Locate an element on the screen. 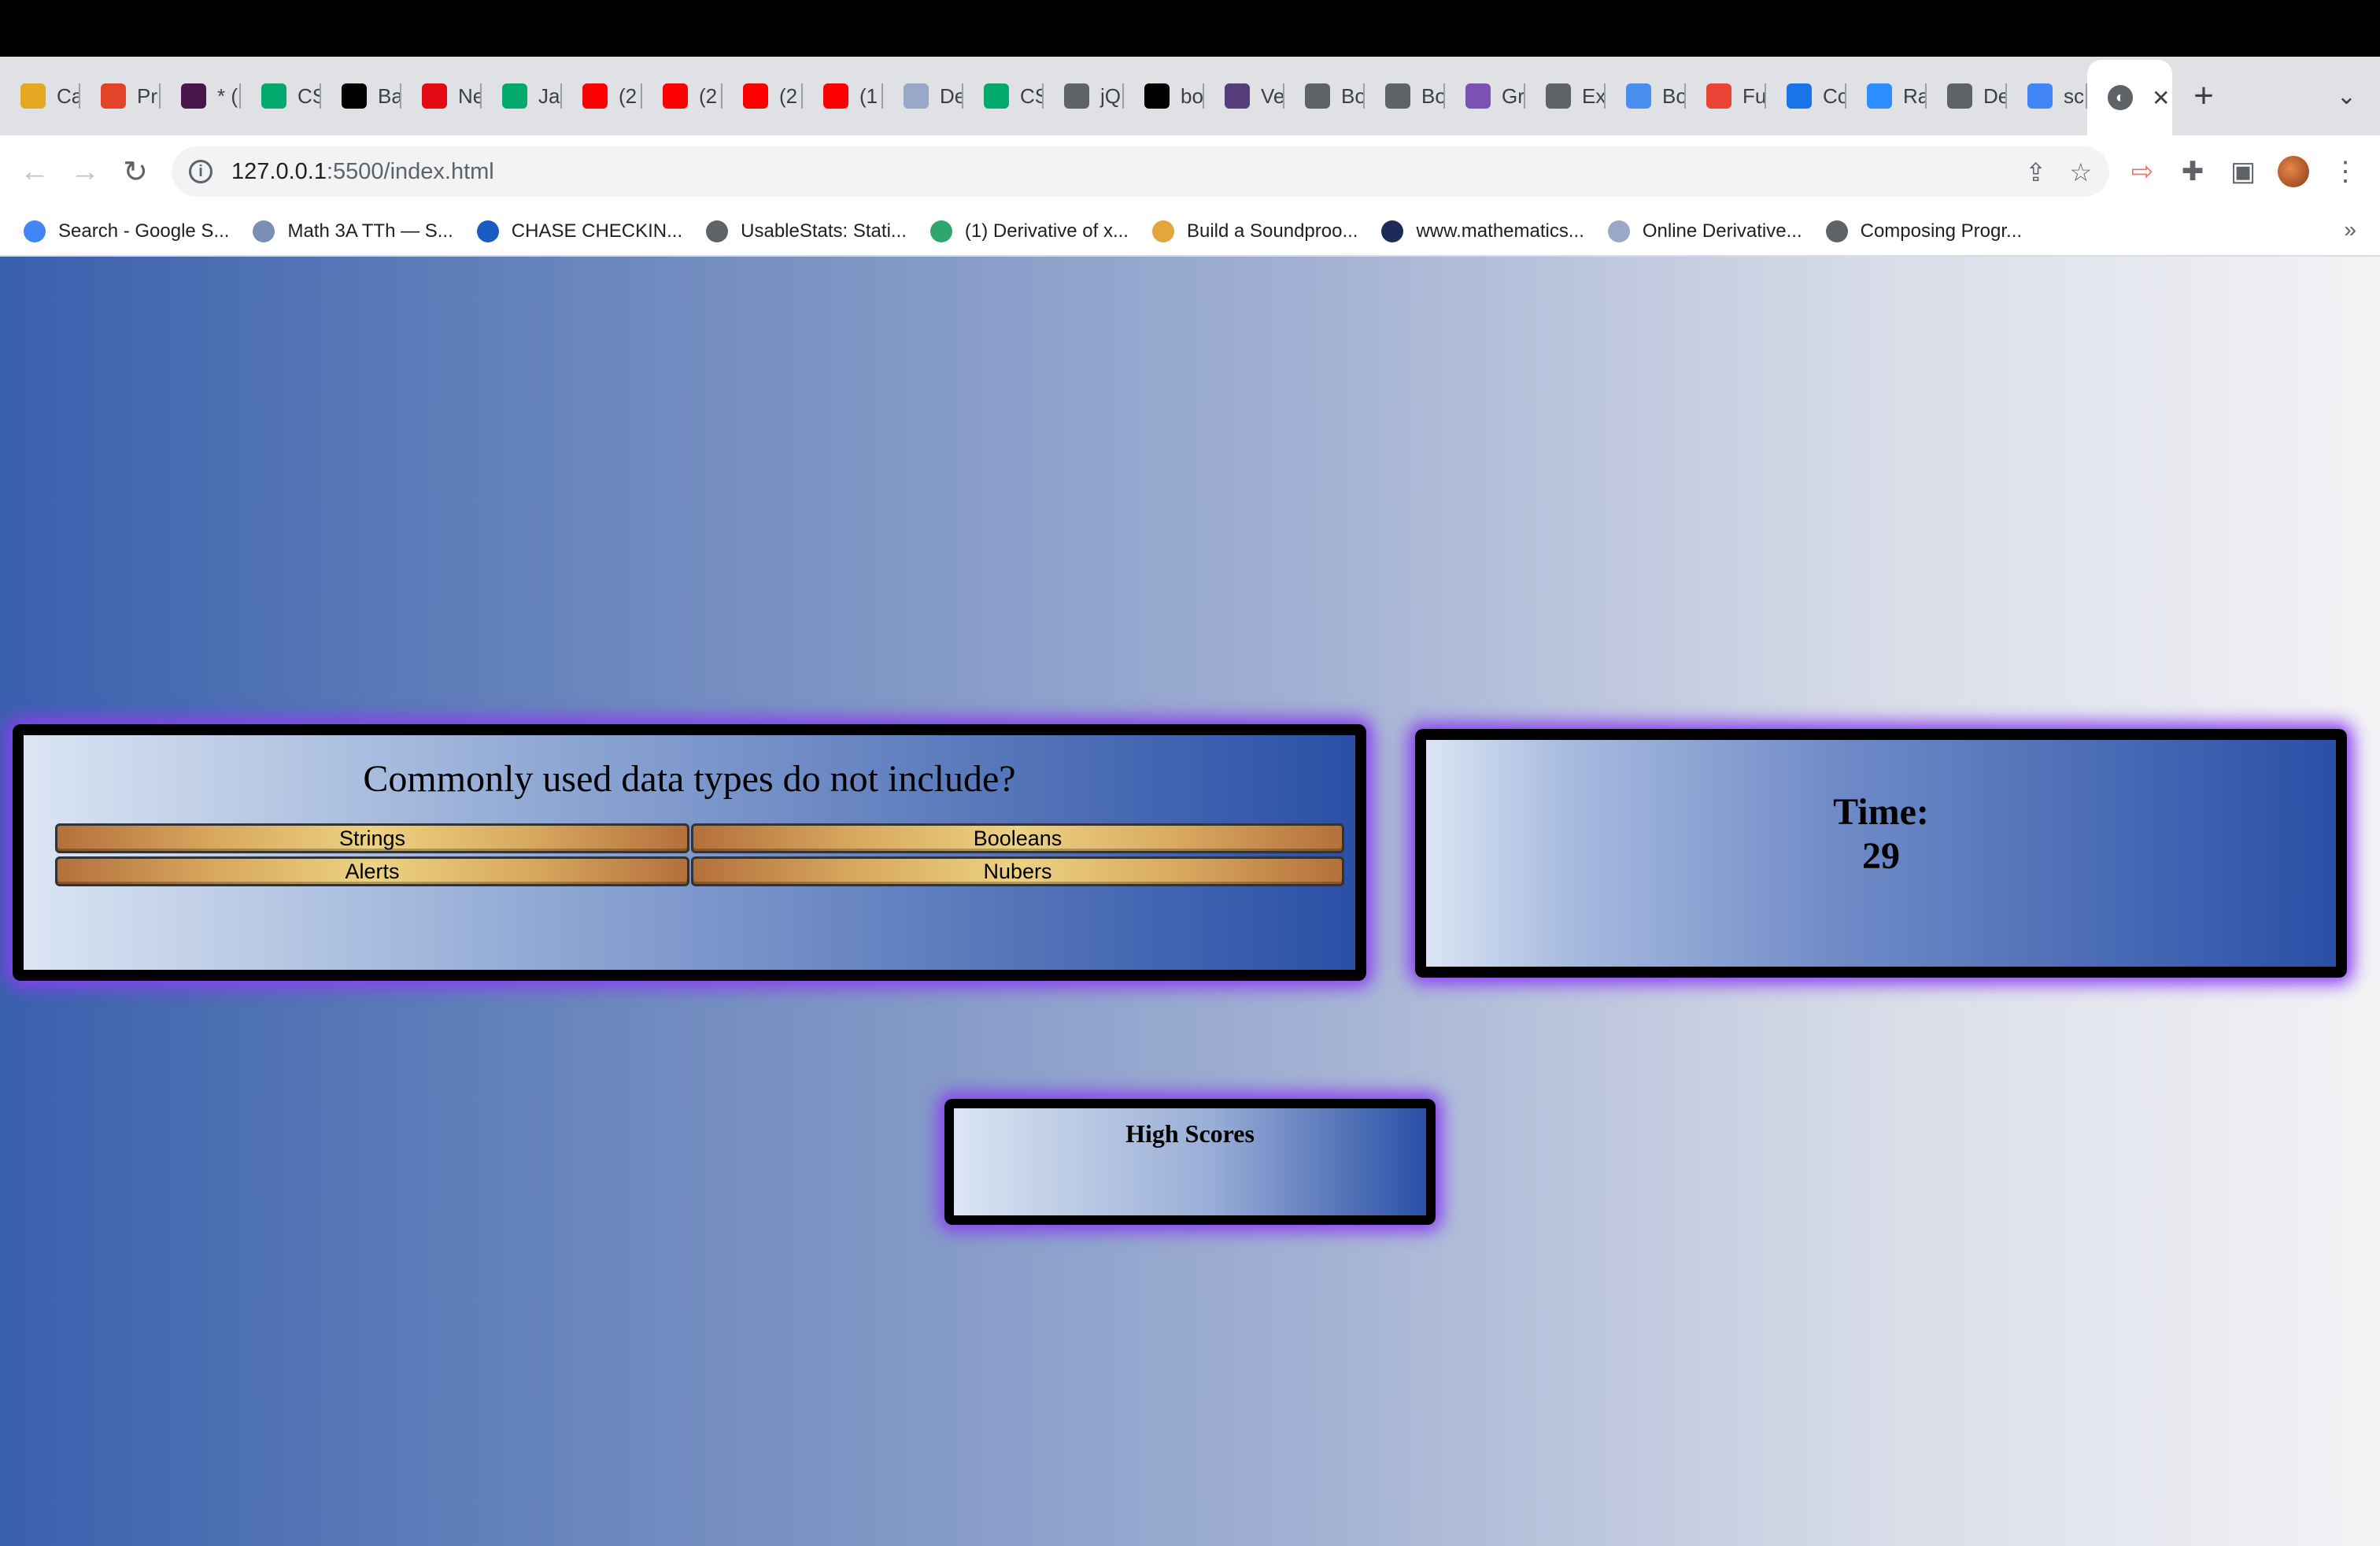 This screenshot has width=2380, height=1546. tab: Ca is located at coordinates (40, 96).